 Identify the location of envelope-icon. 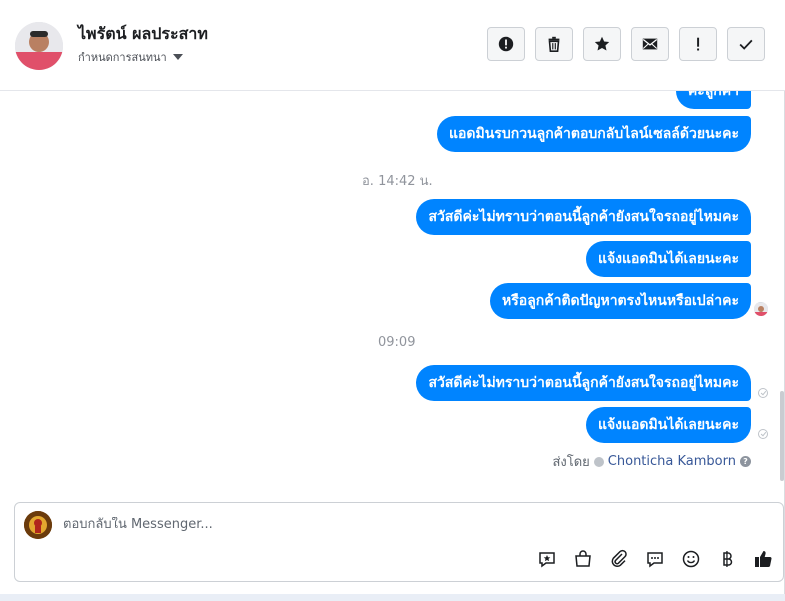
(650, 44).